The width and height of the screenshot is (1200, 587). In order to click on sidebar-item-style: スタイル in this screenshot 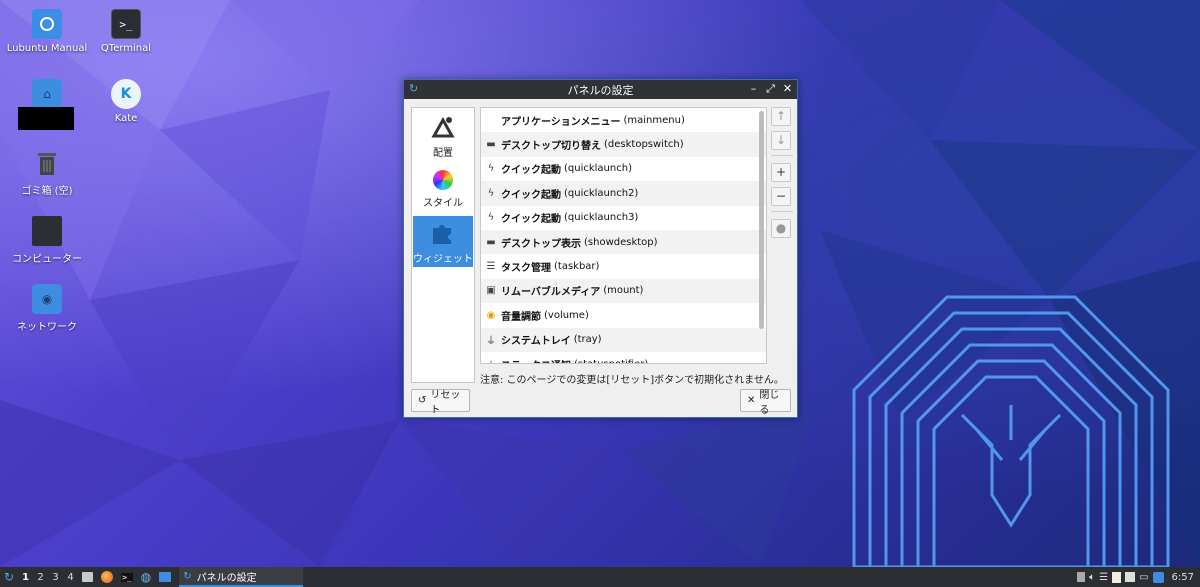, I will do `click(443, 190)`.